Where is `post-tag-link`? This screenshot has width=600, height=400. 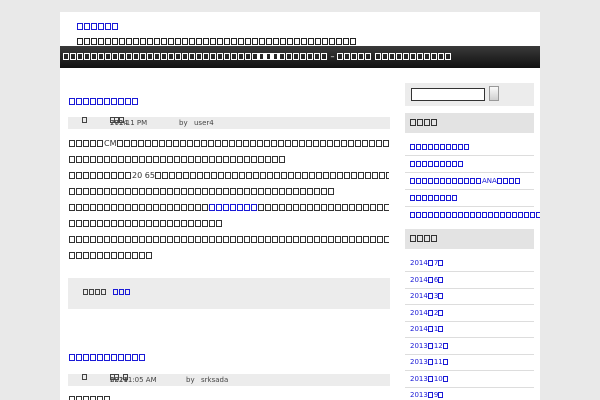
post-tag-link is located at coordinates (122, 292).